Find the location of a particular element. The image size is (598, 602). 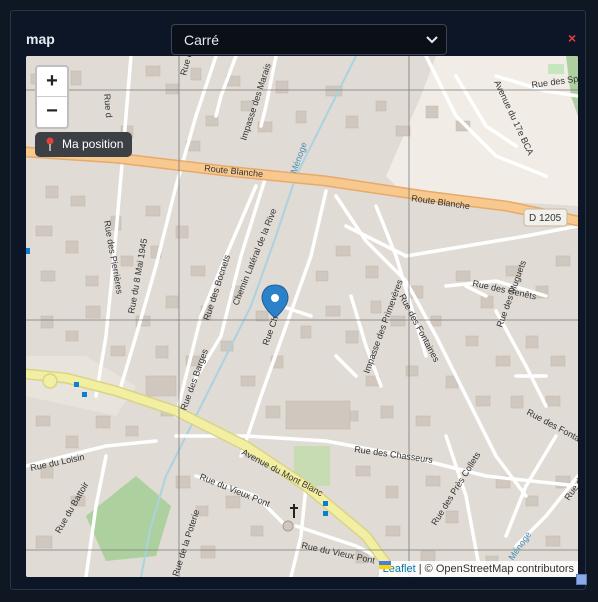

ukraine-flag-icon is located at coordinates (384, 565).